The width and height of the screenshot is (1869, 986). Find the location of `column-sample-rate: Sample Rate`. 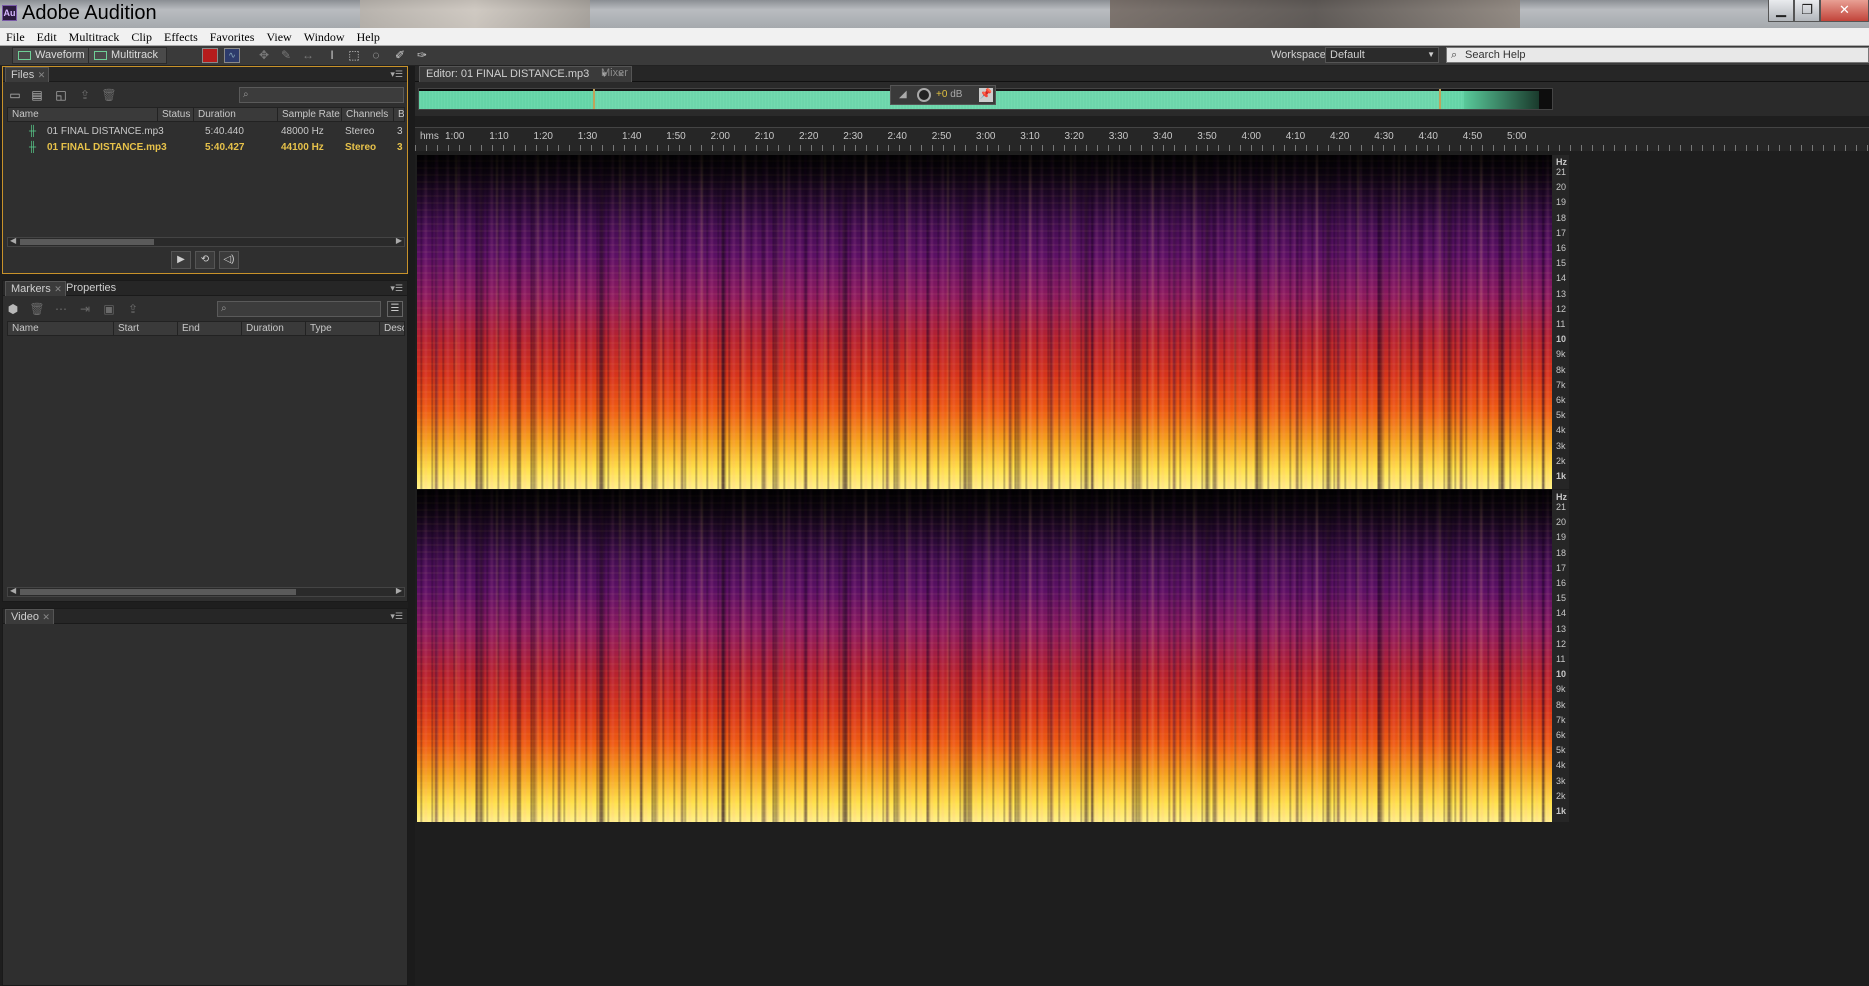

column-sample-rate: Sample Rate is located at coordinates (310, 114).